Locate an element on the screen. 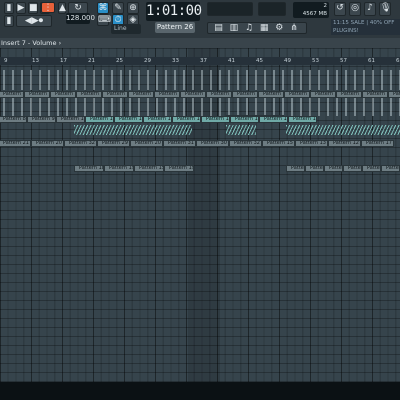  playlist-clip: Pattern 24 is located at coordinates (193, 94).